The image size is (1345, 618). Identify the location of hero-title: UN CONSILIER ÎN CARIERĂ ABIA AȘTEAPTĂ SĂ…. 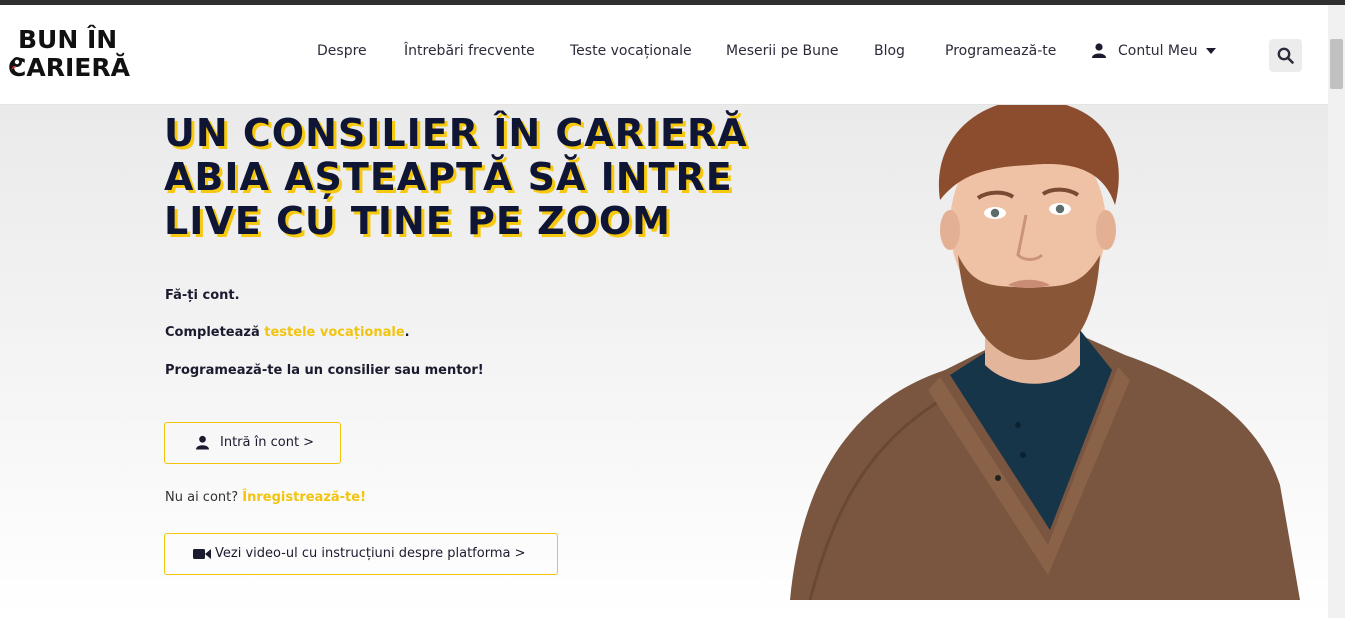
(456, 177).